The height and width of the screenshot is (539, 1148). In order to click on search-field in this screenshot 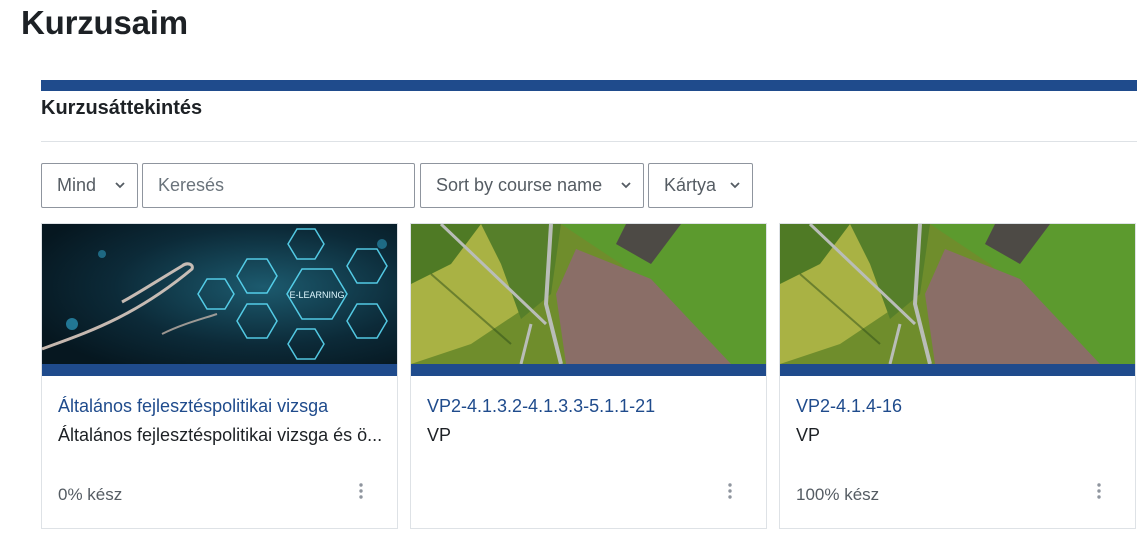, I will do `click(278, 185)`.